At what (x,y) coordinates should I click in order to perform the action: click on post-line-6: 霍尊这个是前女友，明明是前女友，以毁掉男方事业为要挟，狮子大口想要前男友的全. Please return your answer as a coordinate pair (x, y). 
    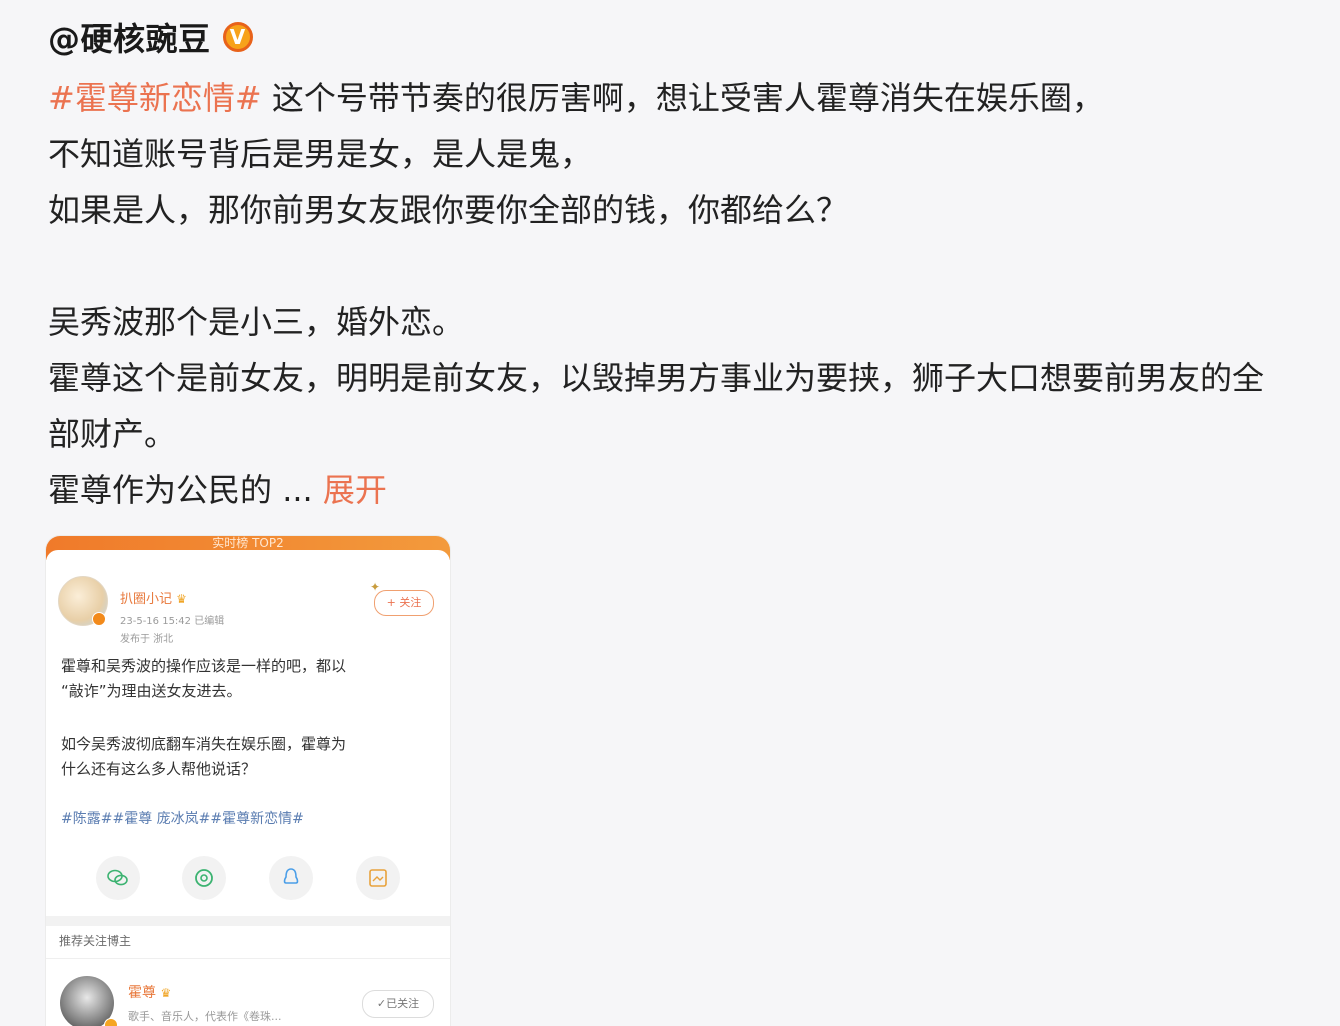
    Looking at the image, I should click on (656, 378).